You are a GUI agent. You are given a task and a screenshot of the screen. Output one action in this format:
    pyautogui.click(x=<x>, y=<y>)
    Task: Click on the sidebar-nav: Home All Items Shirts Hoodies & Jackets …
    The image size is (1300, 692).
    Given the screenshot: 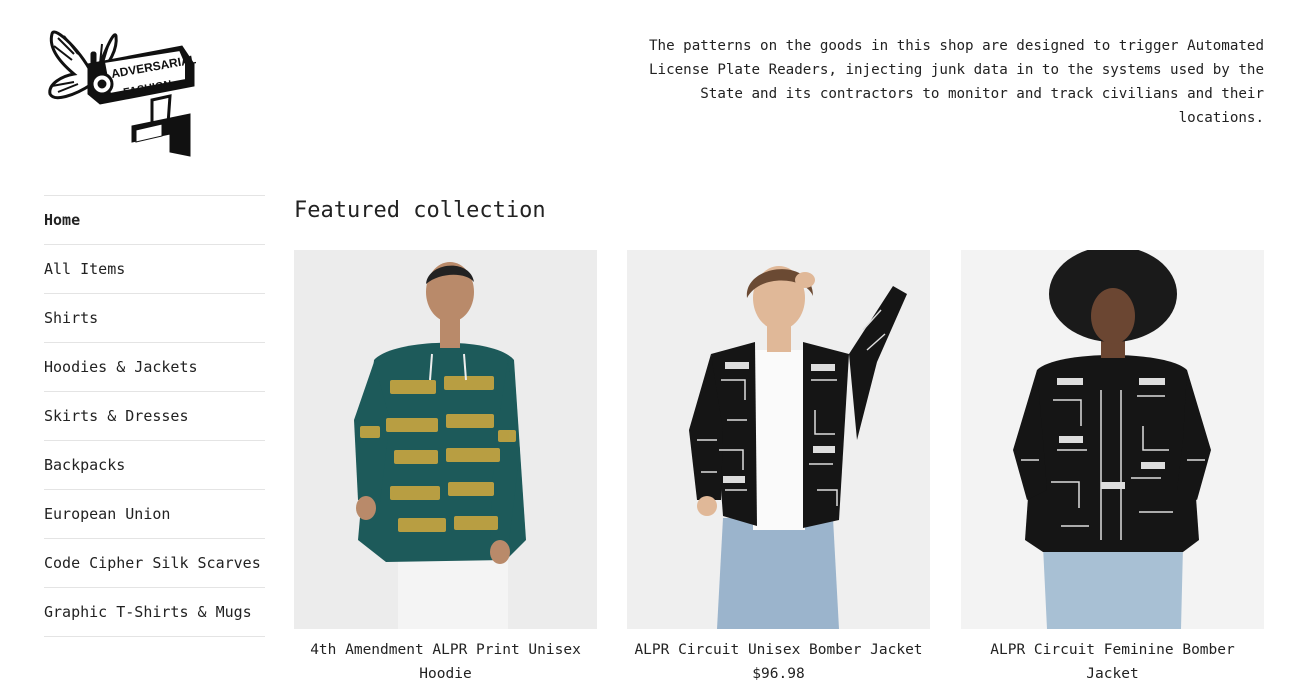 What is the action you would take?
    pyautogui.click(x=154, y=416)
    